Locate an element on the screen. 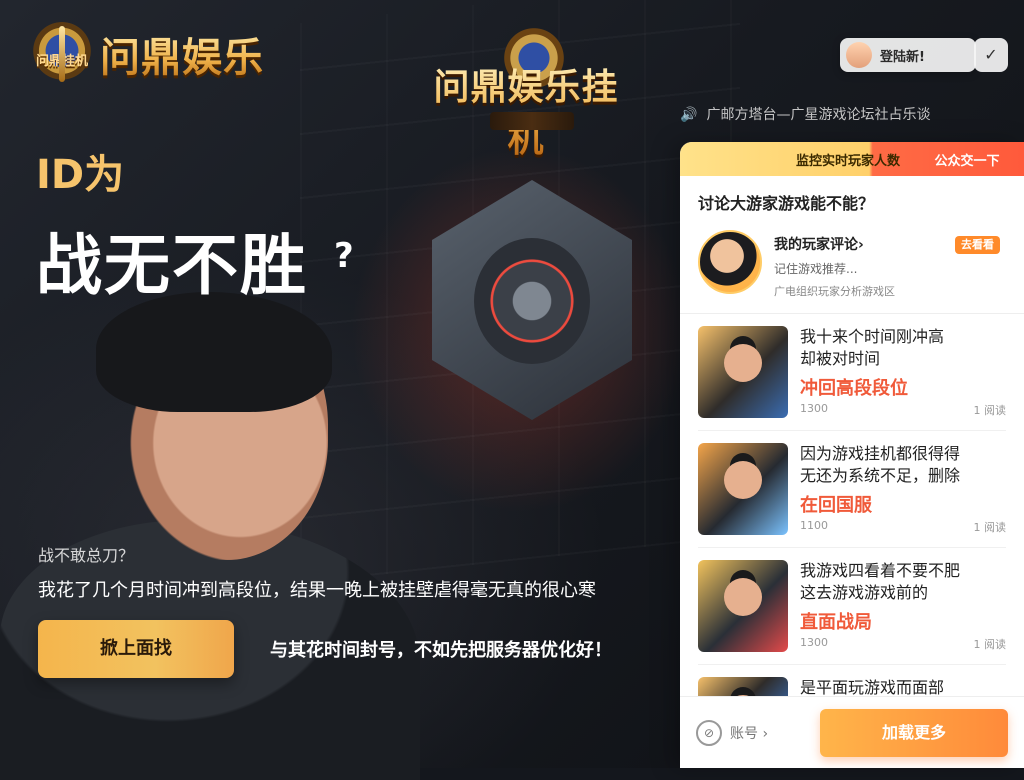  featured-meta: 我的玩家评论› 记住游戏推荐... 广电组织玩家分析游戏区 去看看 is located at coordinates (890, 264).